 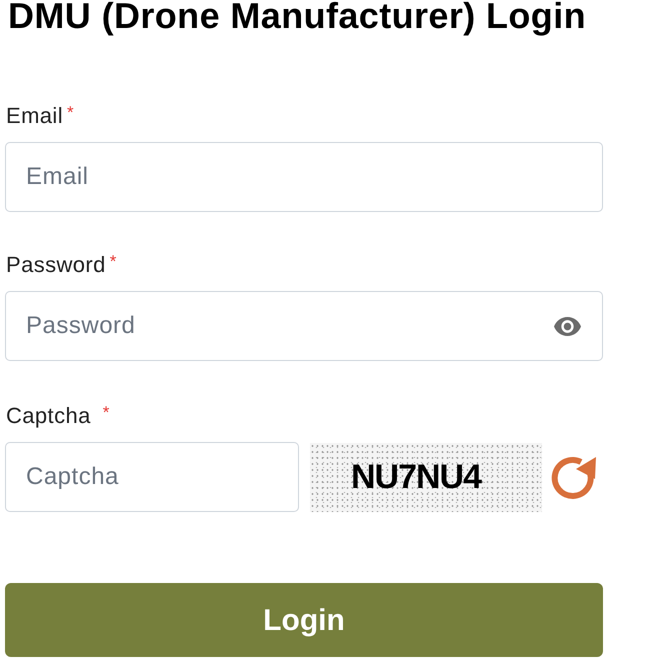 I want to click on email-field: Email, so click(x=304, y=177).